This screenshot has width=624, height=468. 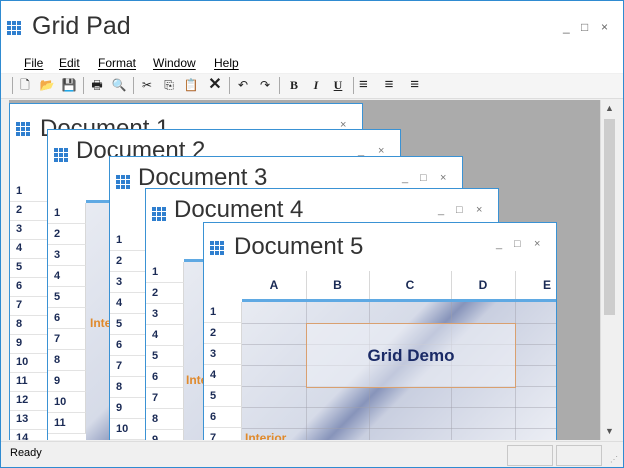 What do you see at coordinates (191, 85) in the screenshot?
I see `paste-icon: 📋` at bounding box center [191, 85].